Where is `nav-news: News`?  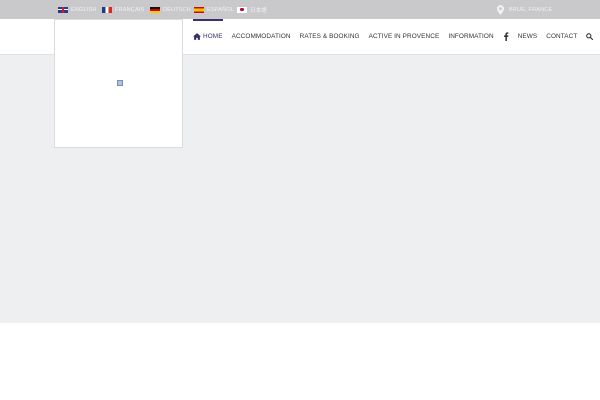 nav-news: News is located at coordinates (528, 36).